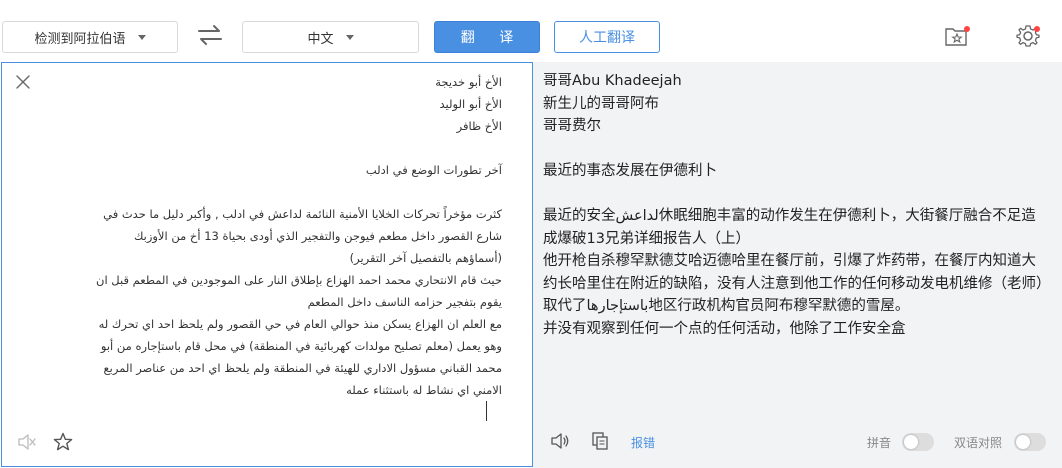 This screenshot has width=1062, height=468. Describe the element at coordinates (470, 104) in the screenshot. I see `source-line: الأخ أبو الوليد` at that location.